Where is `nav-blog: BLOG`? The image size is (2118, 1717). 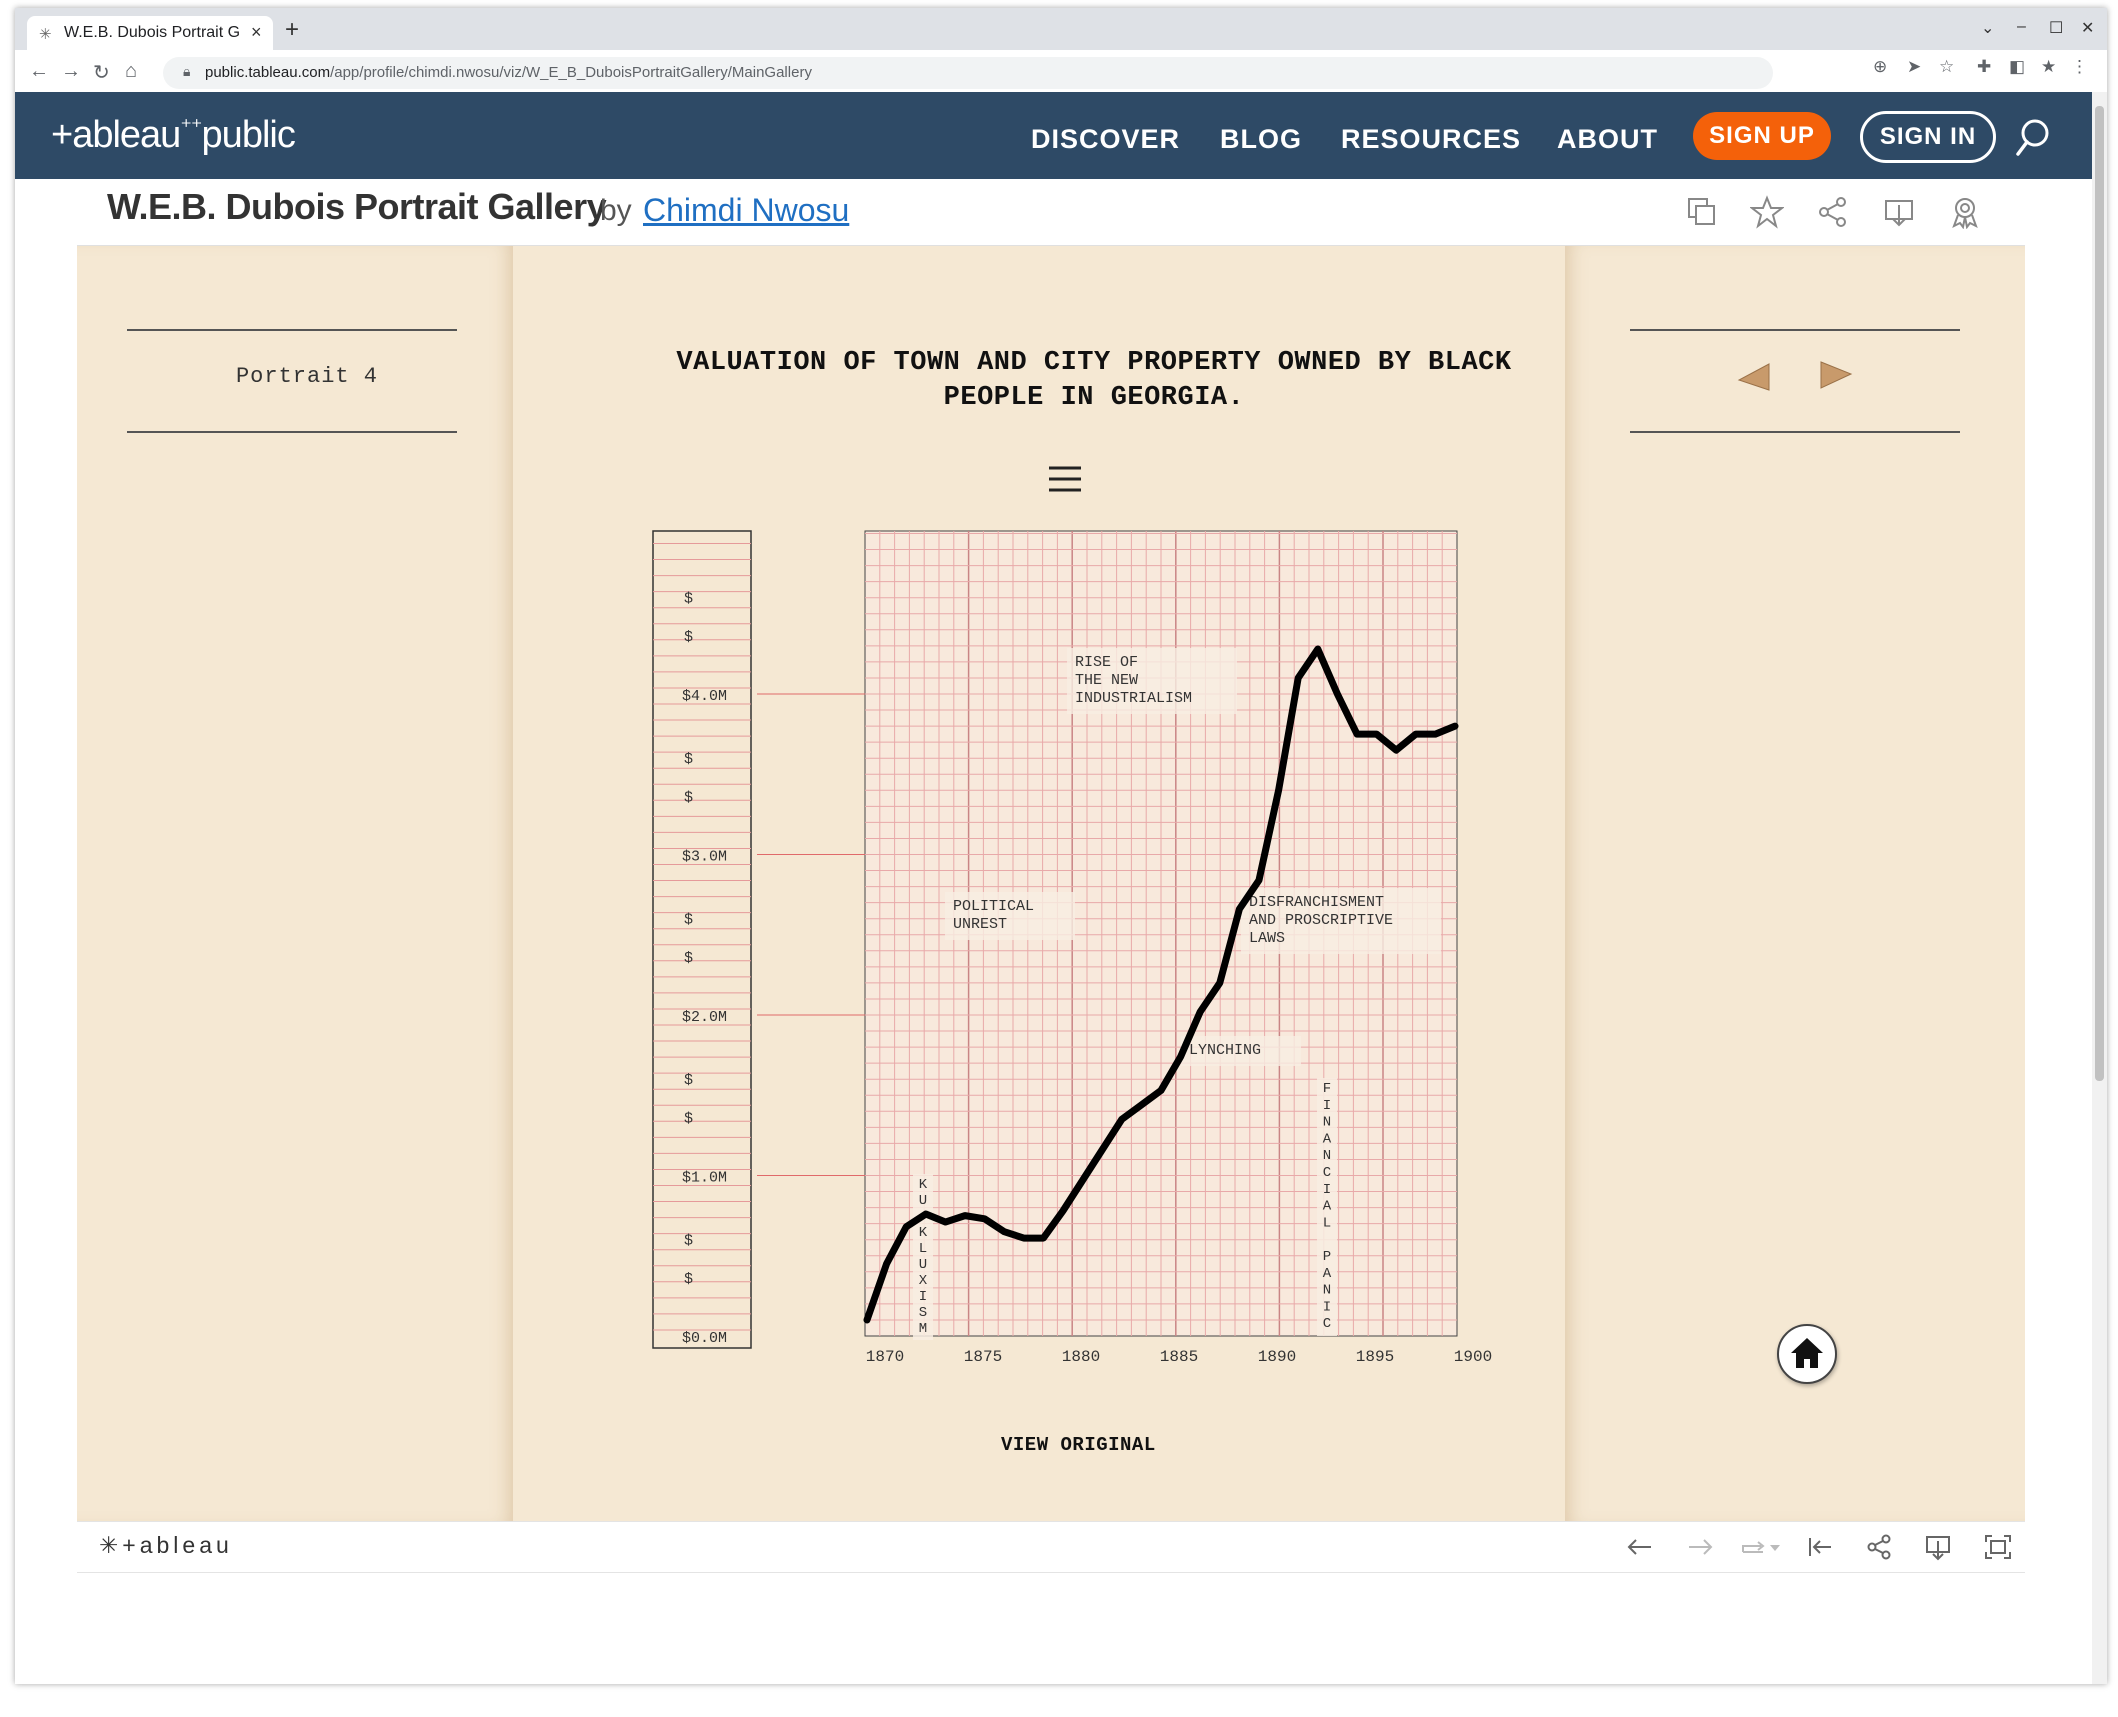
nav-blog: BLOG is located at coordinates (1261, 139).